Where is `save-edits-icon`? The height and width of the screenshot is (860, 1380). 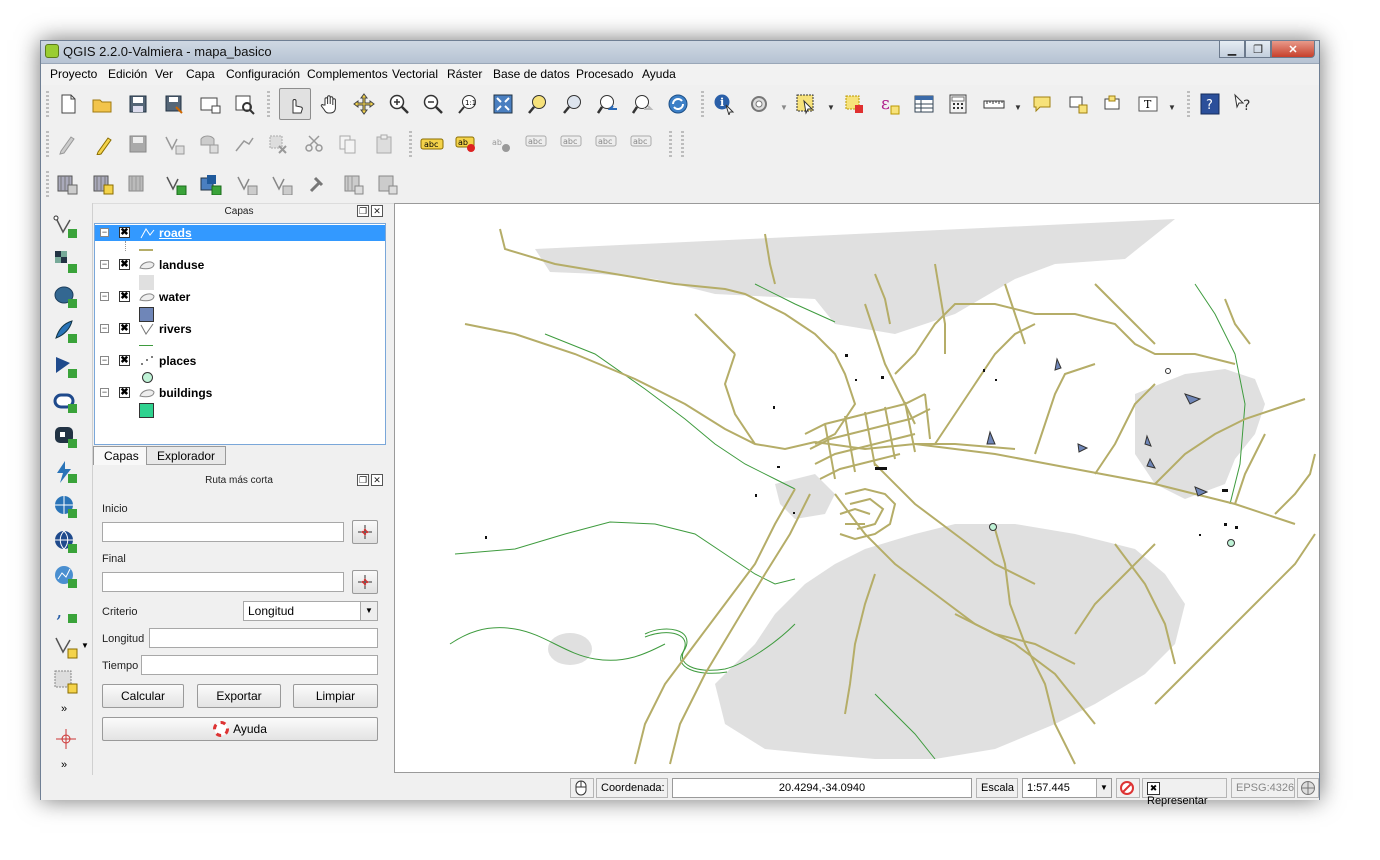
save-edits-icon is located at coordinates (138, 144).